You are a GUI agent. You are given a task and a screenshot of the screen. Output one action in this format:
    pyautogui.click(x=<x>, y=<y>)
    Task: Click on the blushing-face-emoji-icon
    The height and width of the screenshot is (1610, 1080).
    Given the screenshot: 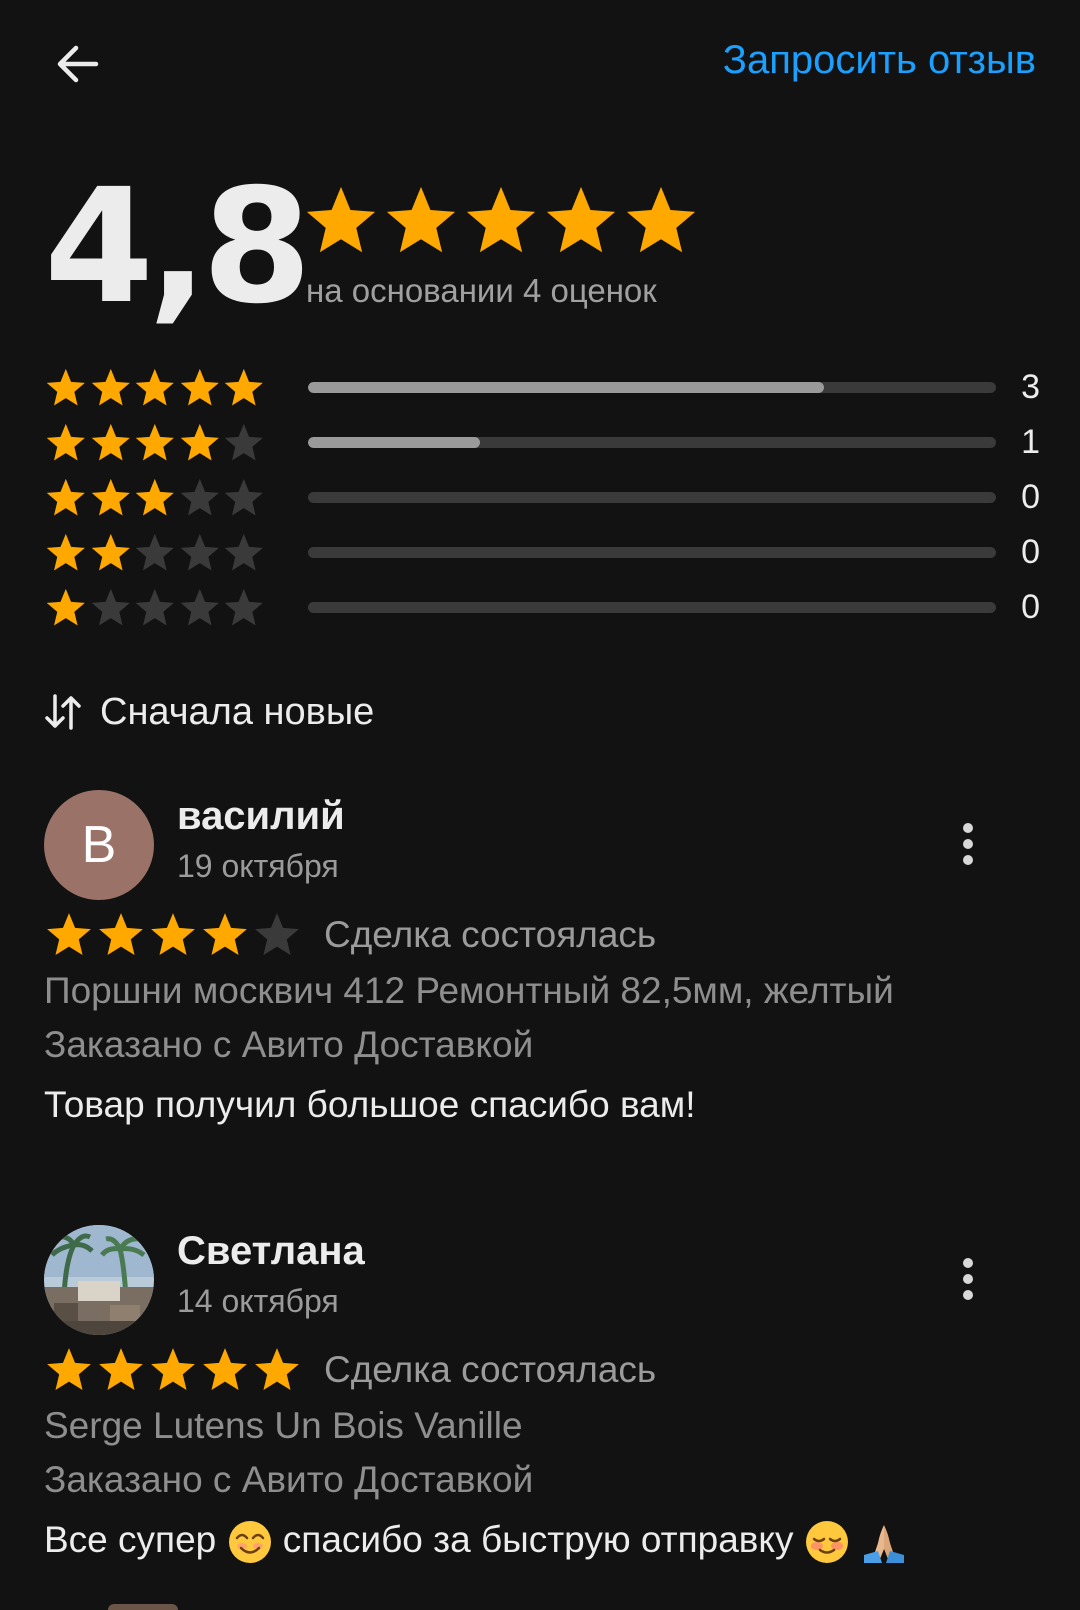 What is the action you would take?
    pyautogui.click(x=826, y=1542)
    